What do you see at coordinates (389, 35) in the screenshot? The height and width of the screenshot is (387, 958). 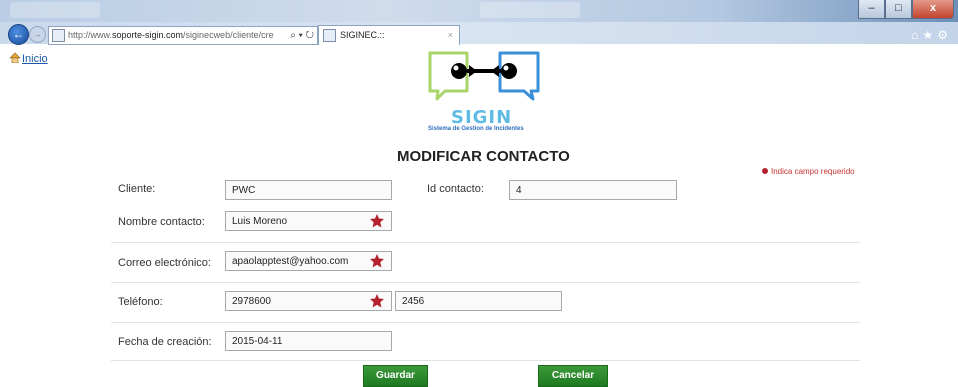 I see `browser-tab: SIGINEC.:: ×` at bounding box center [389, 35].